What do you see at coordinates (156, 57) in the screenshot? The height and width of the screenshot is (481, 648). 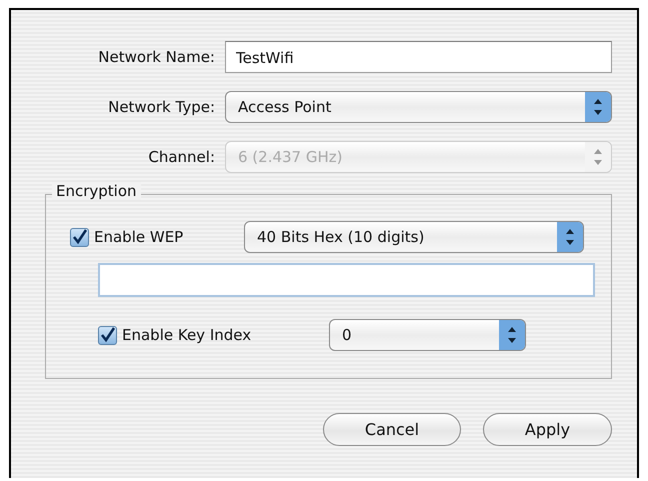 I see `field-label: Network Name:` at bounding box center [156, 57].